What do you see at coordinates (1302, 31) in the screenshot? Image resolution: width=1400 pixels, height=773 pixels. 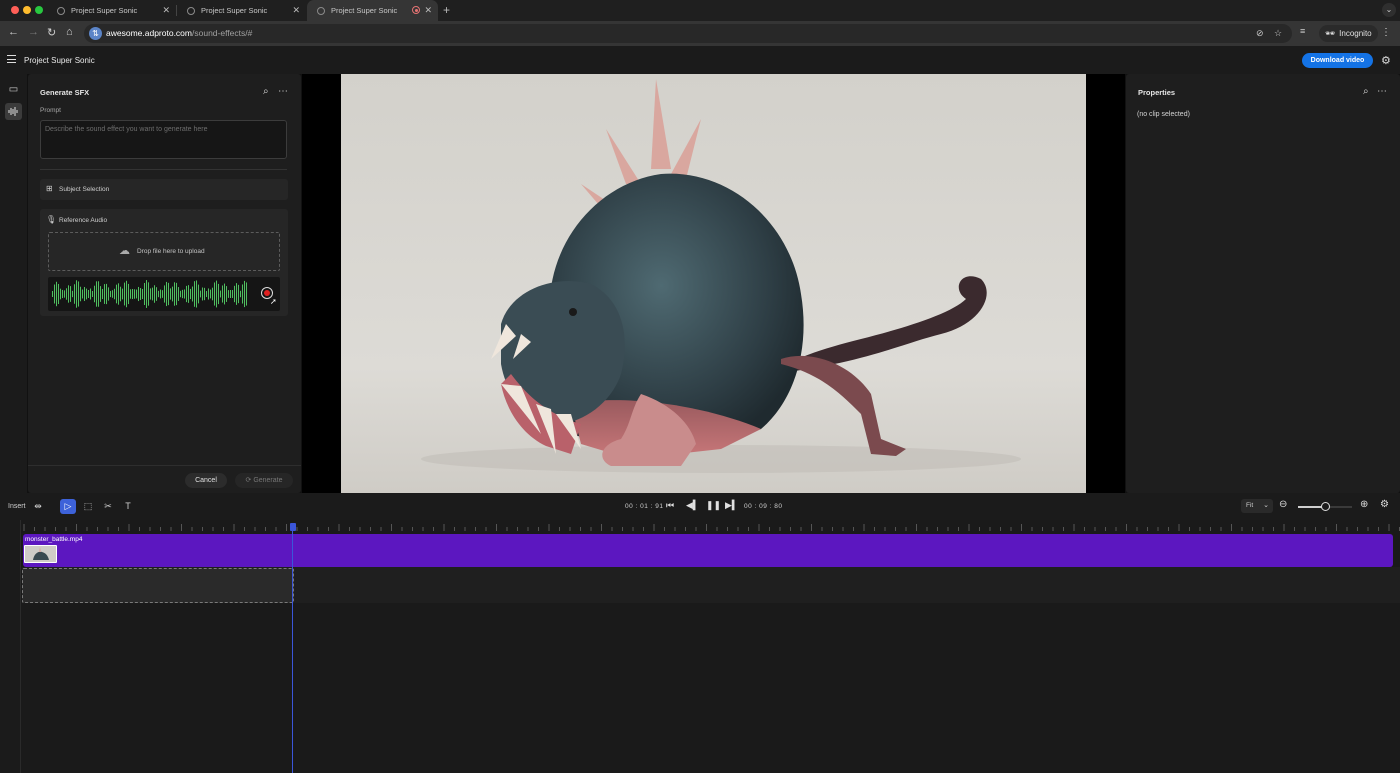 I see `media-controls-icon: ≡` at bounding box center [1302, 31].